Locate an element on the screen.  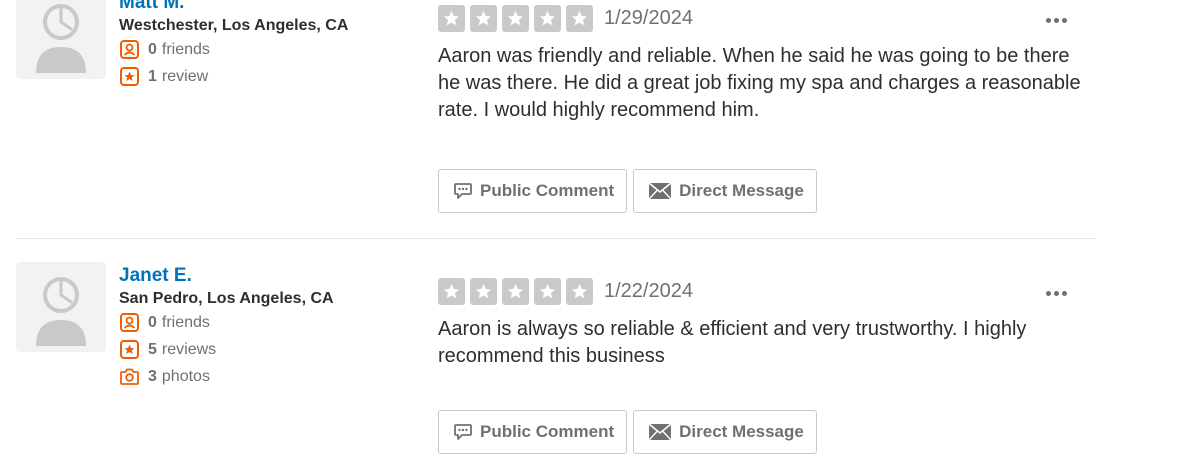
user-location: Westchester, Los Angeles, CA is located at coordinates (234, 25).